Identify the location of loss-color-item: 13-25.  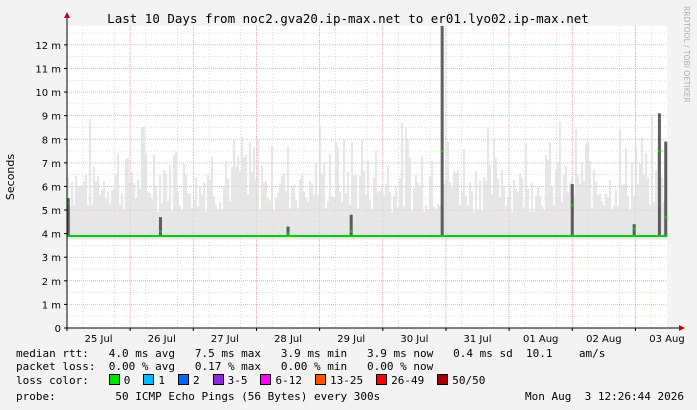
(338, 380).